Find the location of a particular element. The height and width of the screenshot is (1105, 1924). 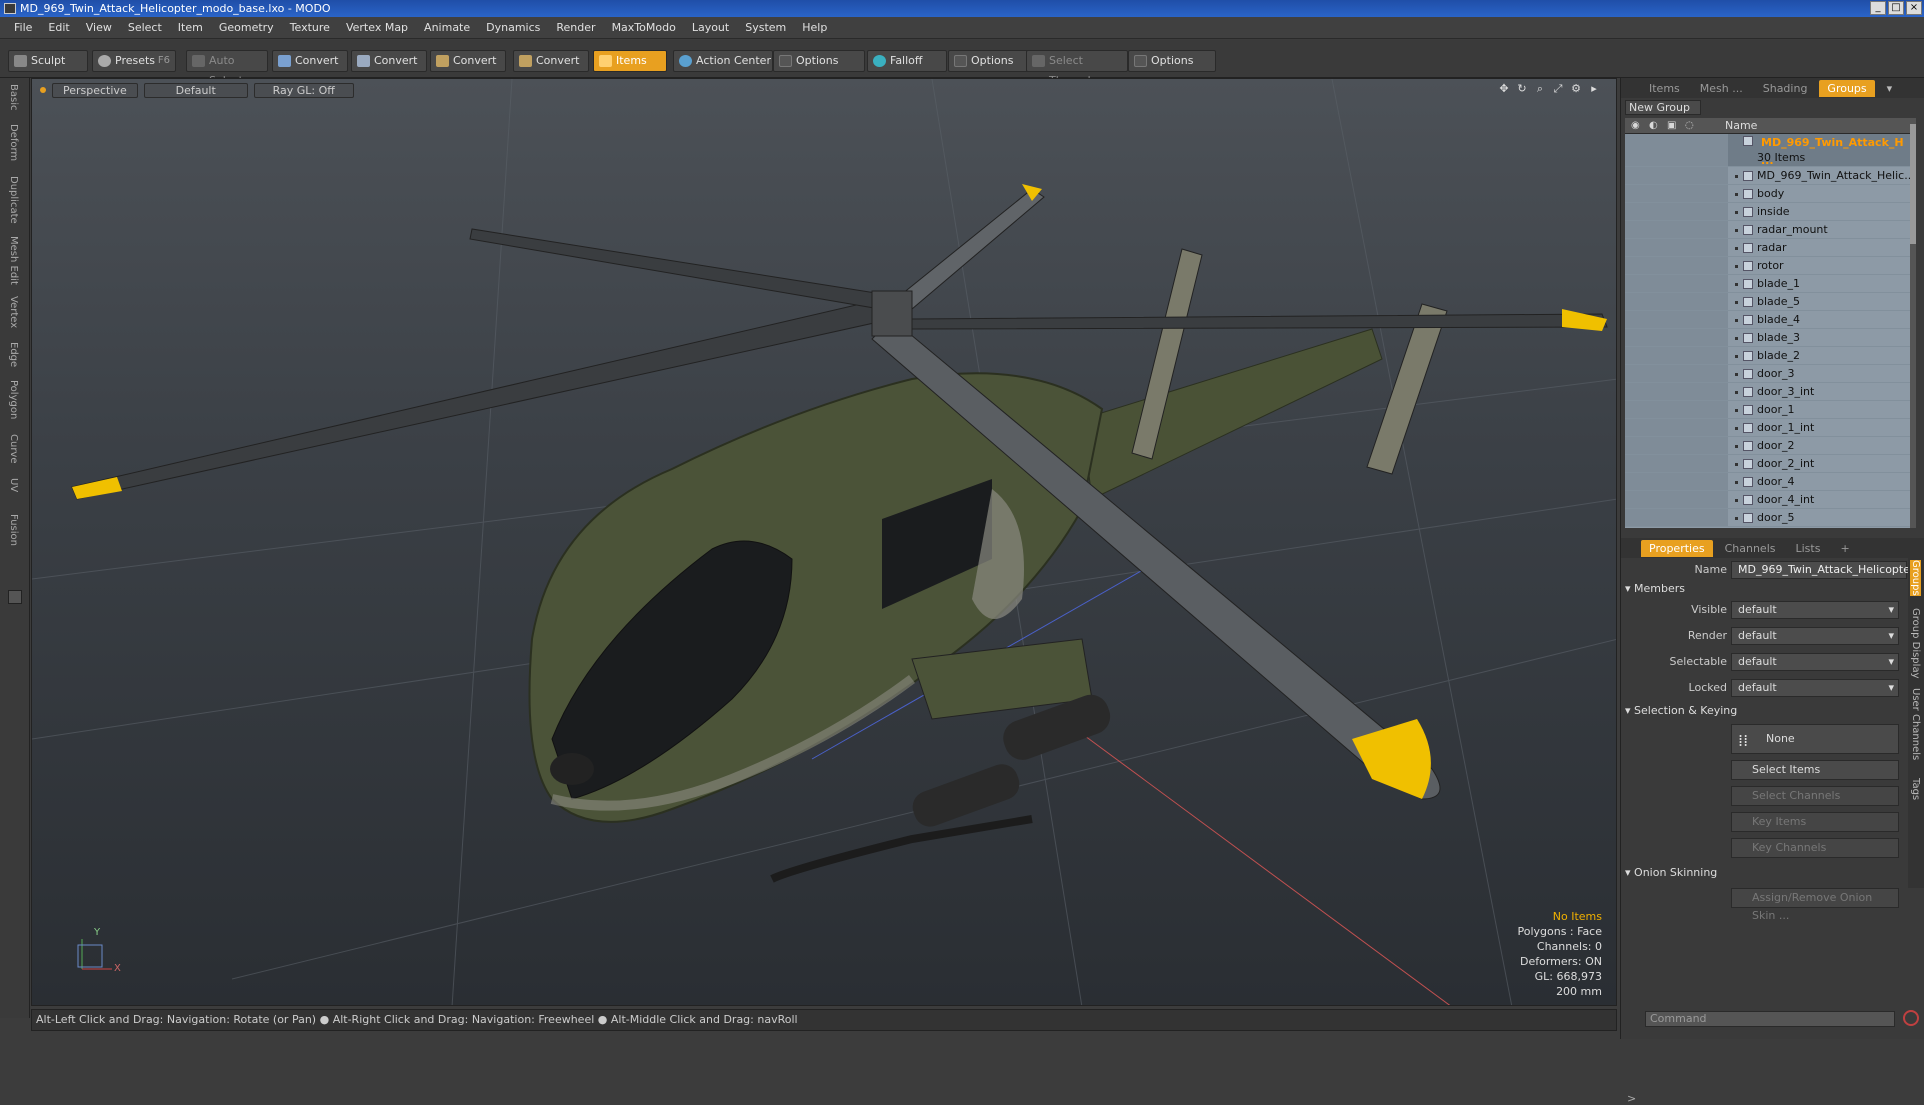

tab-groups: Groups is located at coordinates (1847, 88).